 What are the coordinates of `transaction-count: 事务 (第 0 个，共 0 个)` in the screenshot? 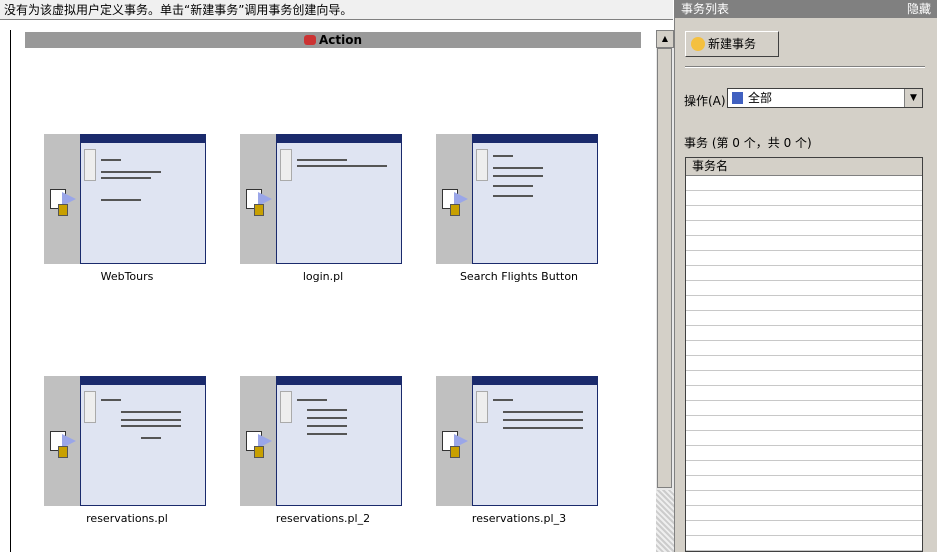 It's located at (748, 143).